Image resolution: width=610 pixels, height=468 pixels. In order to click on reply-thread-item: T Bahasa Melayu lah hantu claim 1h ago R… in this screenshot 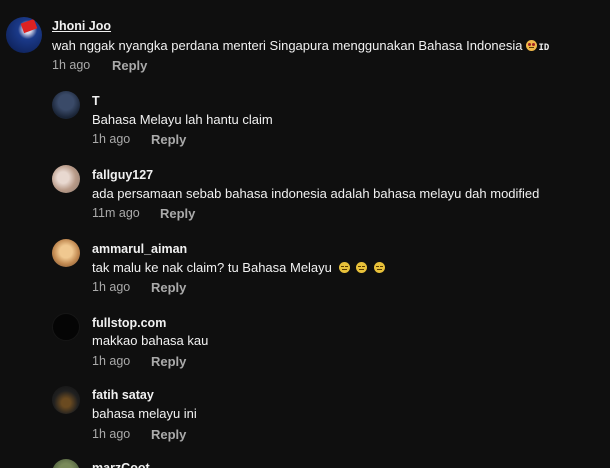, I will do `click(305, 123)`.